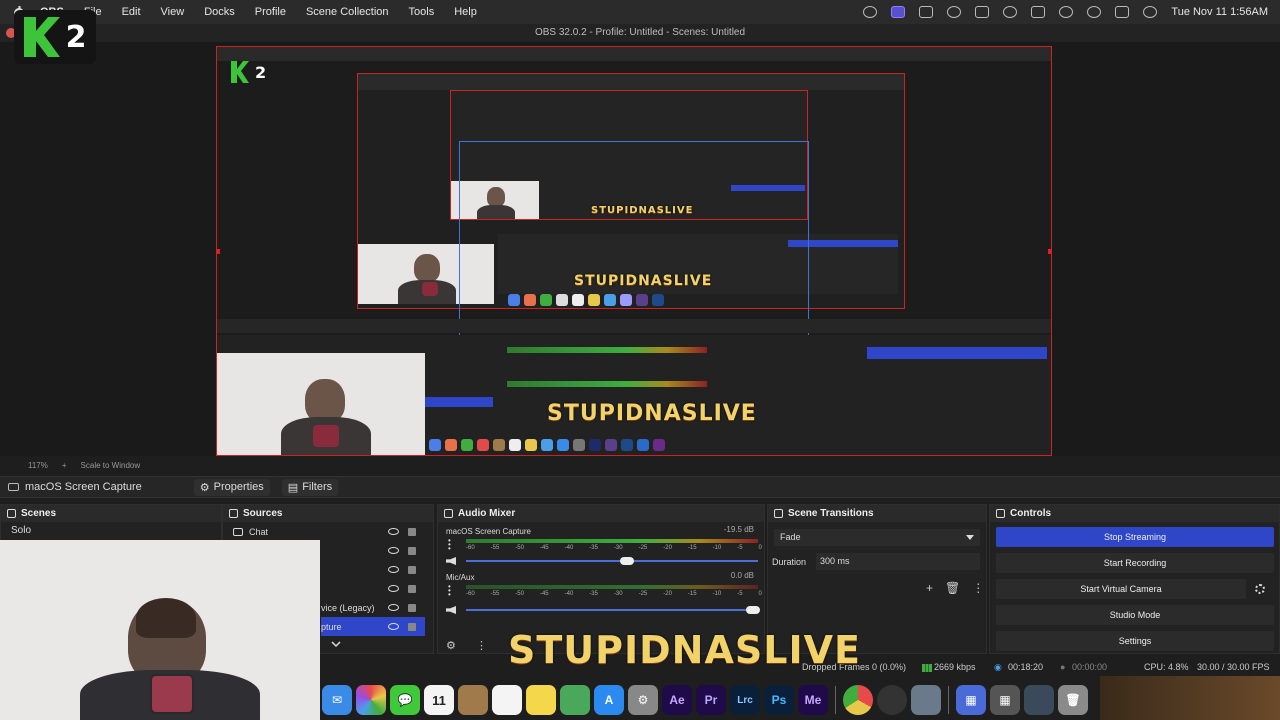  Describe the element at coordinates (111, 531) in the screenshot. I see `scene-item-solo: Solo` at that location.